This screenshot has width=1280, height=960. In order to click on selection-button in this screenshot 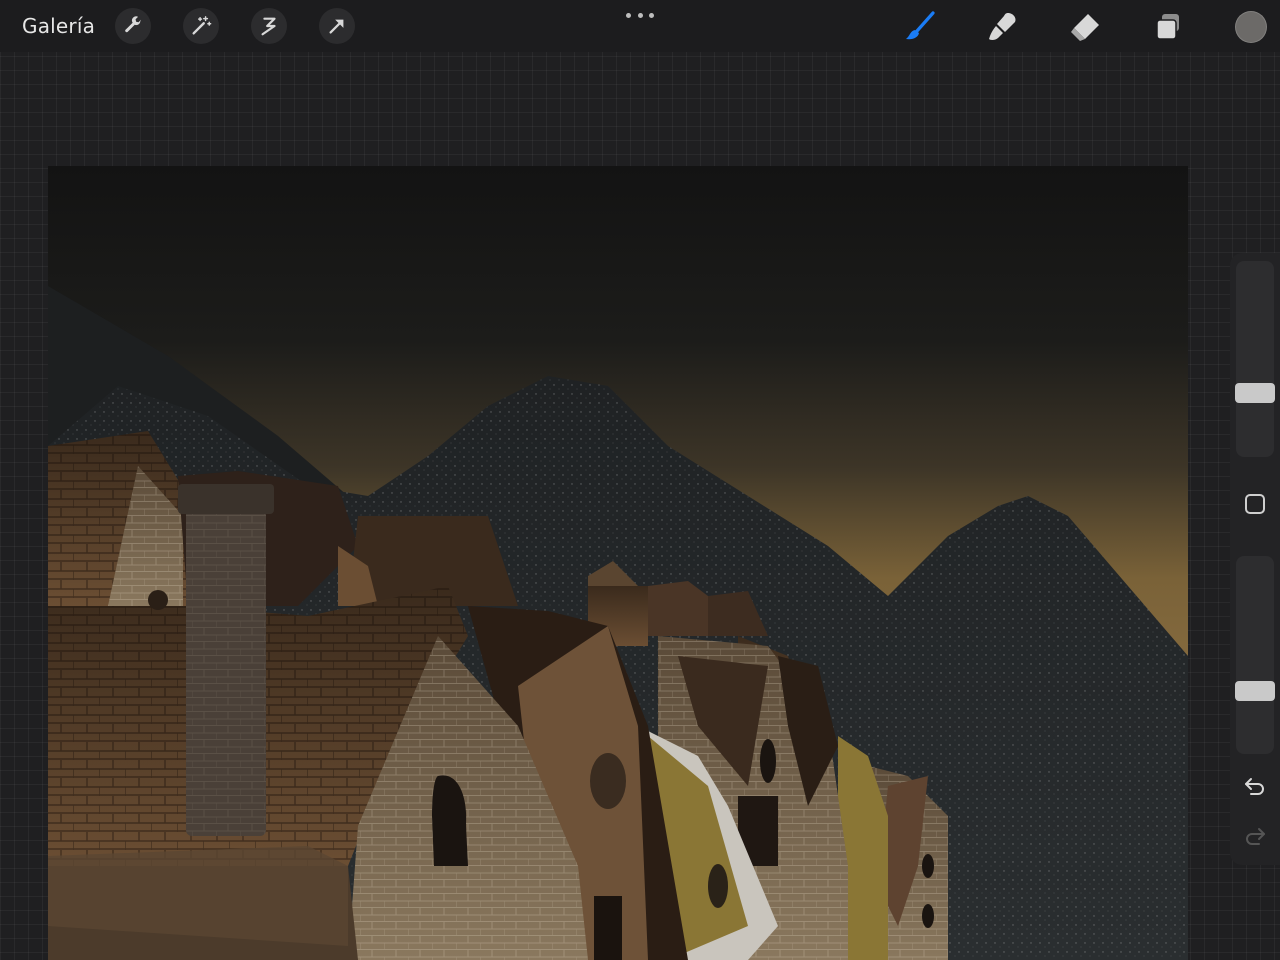, I will do `click(269, 26)`.